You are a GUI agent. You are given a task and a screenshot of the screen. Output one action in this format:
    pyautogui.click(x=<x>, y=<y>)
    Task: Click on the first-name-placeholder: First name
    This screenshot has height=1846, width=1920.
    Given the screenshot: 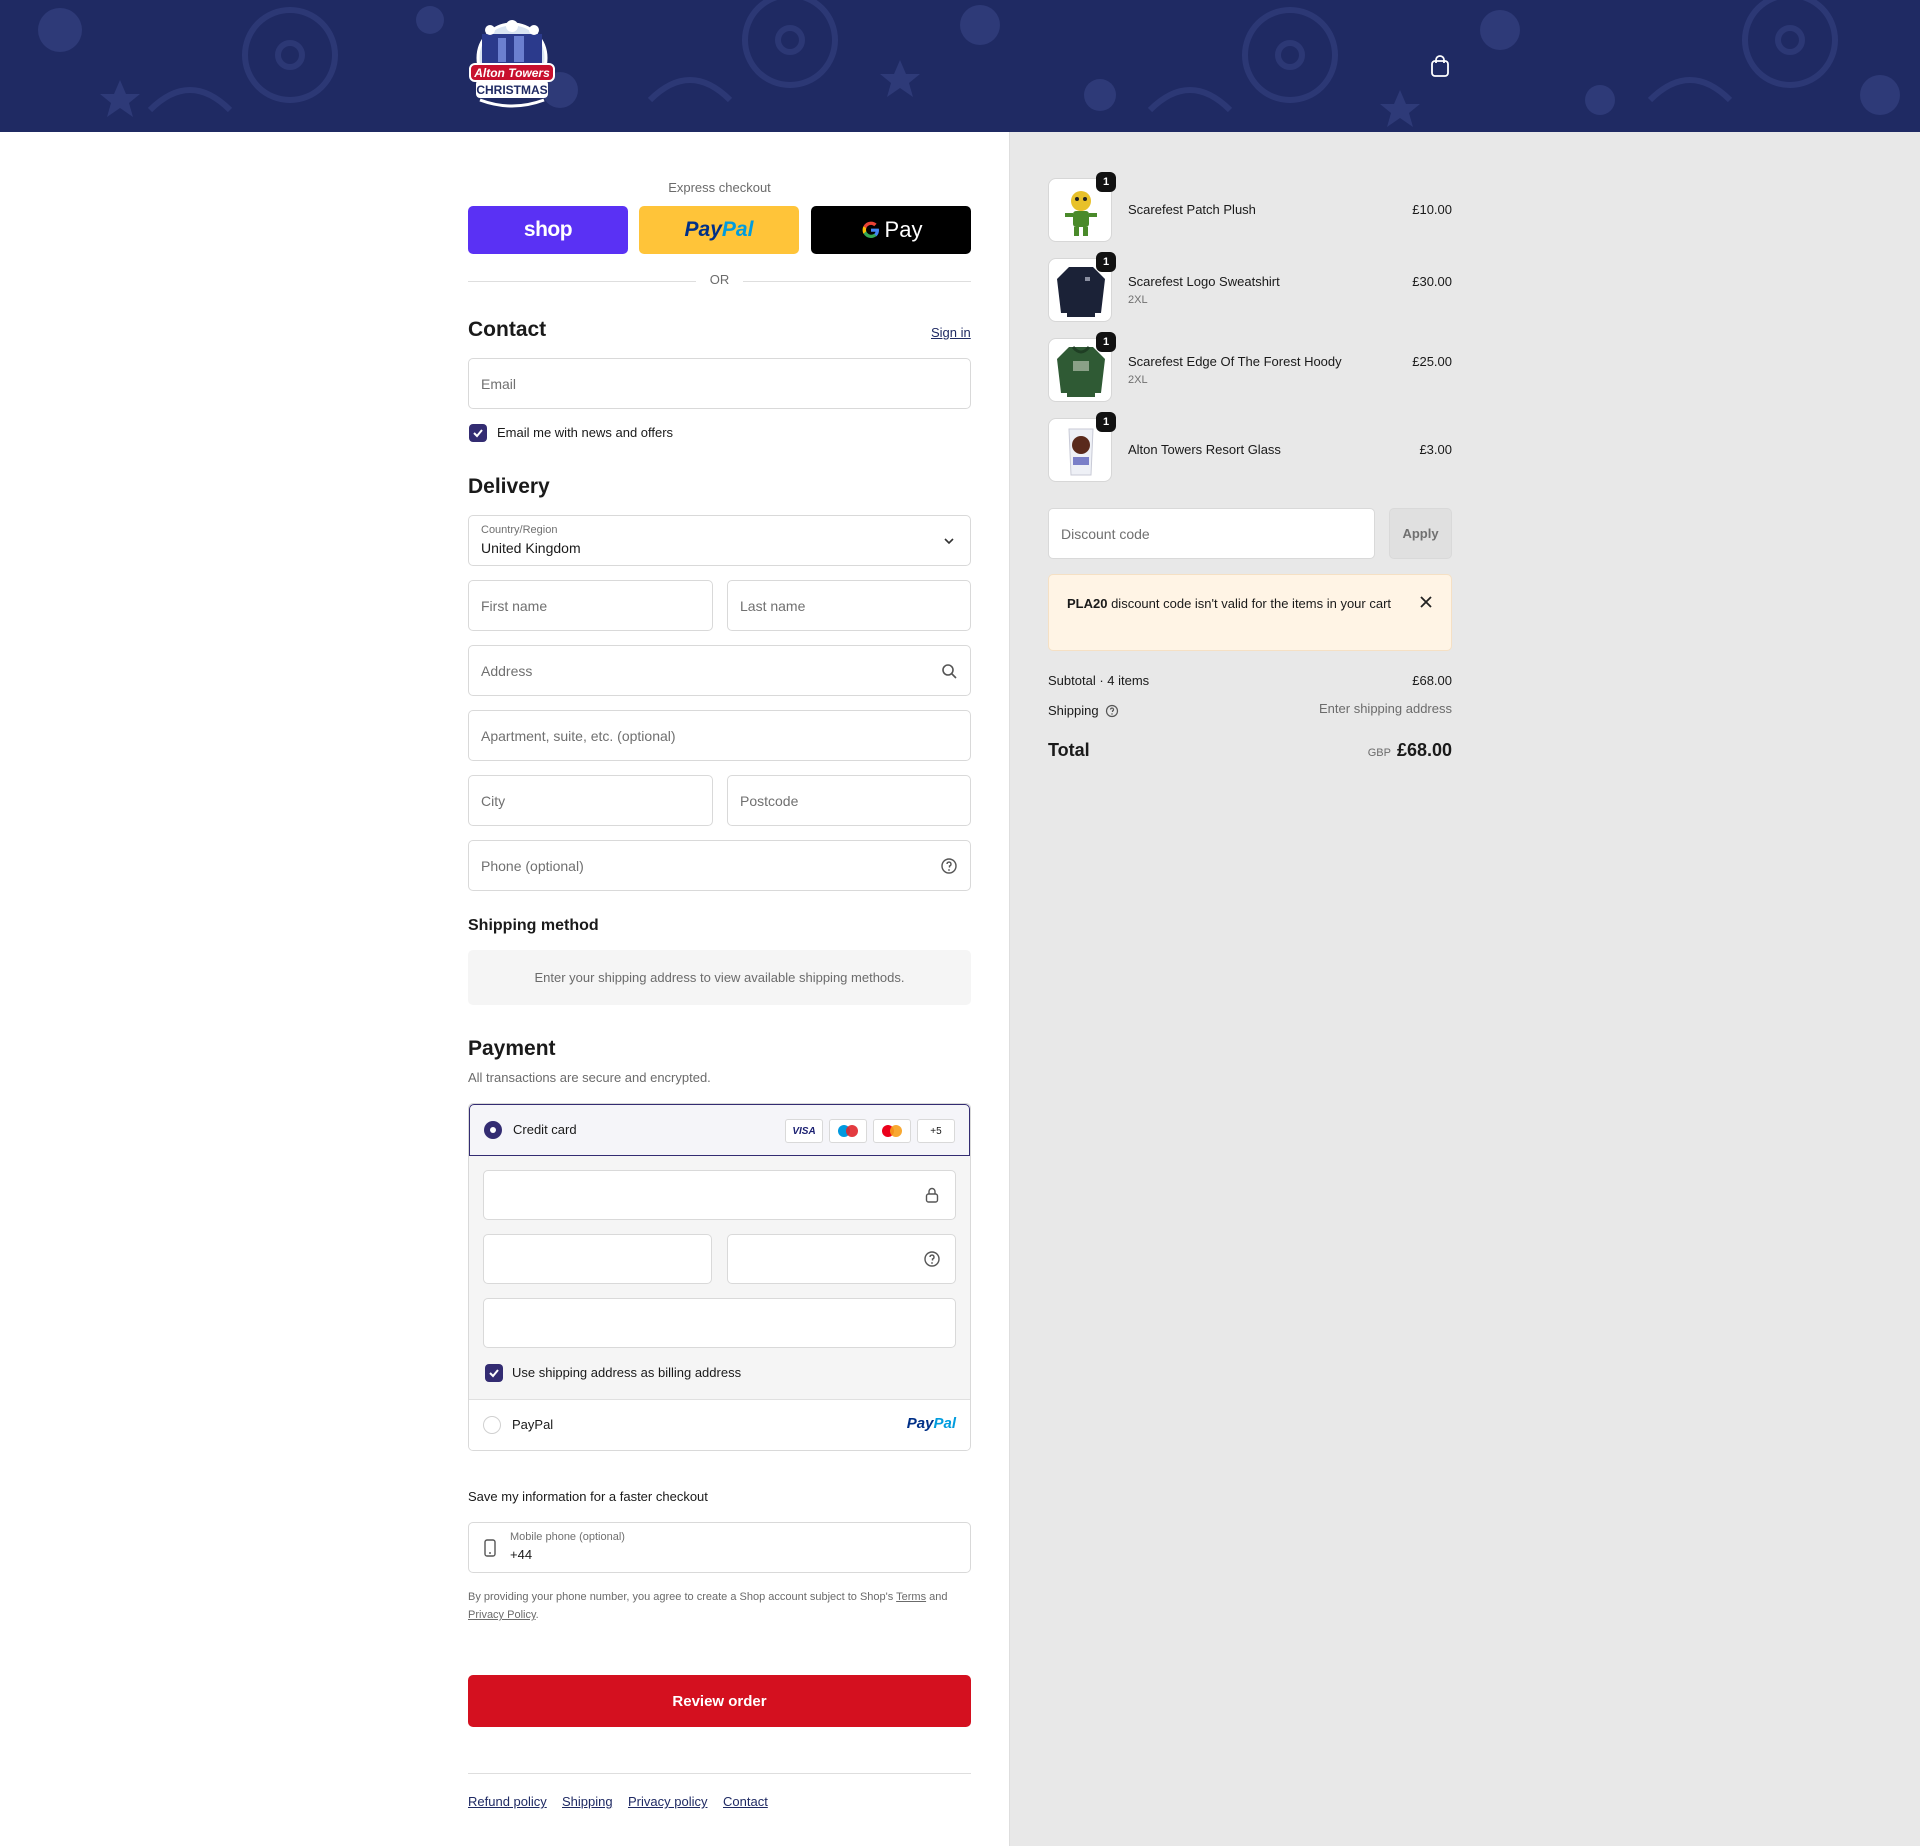 What is the action you would take?
    pyautogui.click(x=514, y=605)
    